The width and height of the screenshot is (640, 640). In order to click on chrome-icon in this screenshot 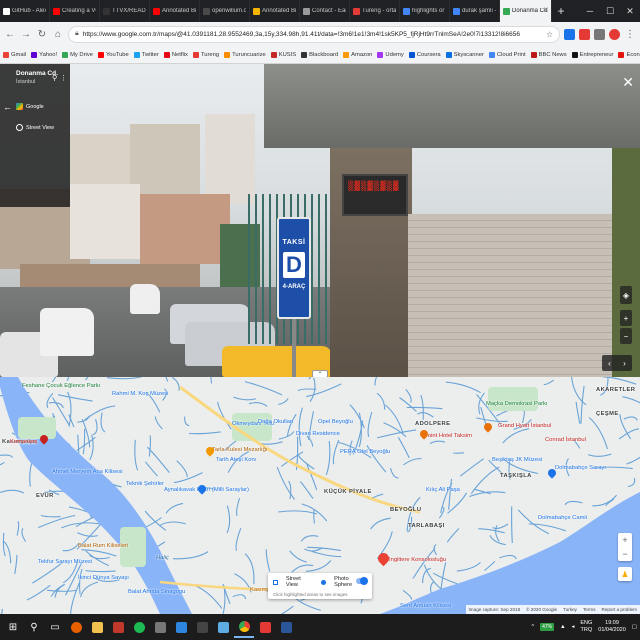, I will do `click(244, 627)`.